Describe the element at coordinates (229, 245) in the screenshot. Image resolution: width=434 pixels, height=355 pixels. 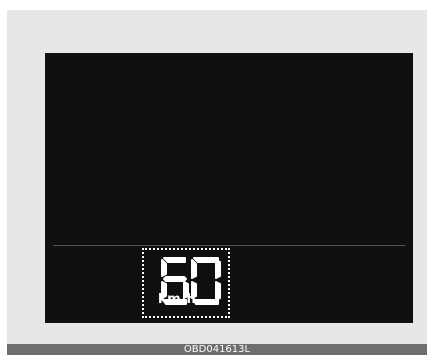
I see `screen-divider-line` at that location.